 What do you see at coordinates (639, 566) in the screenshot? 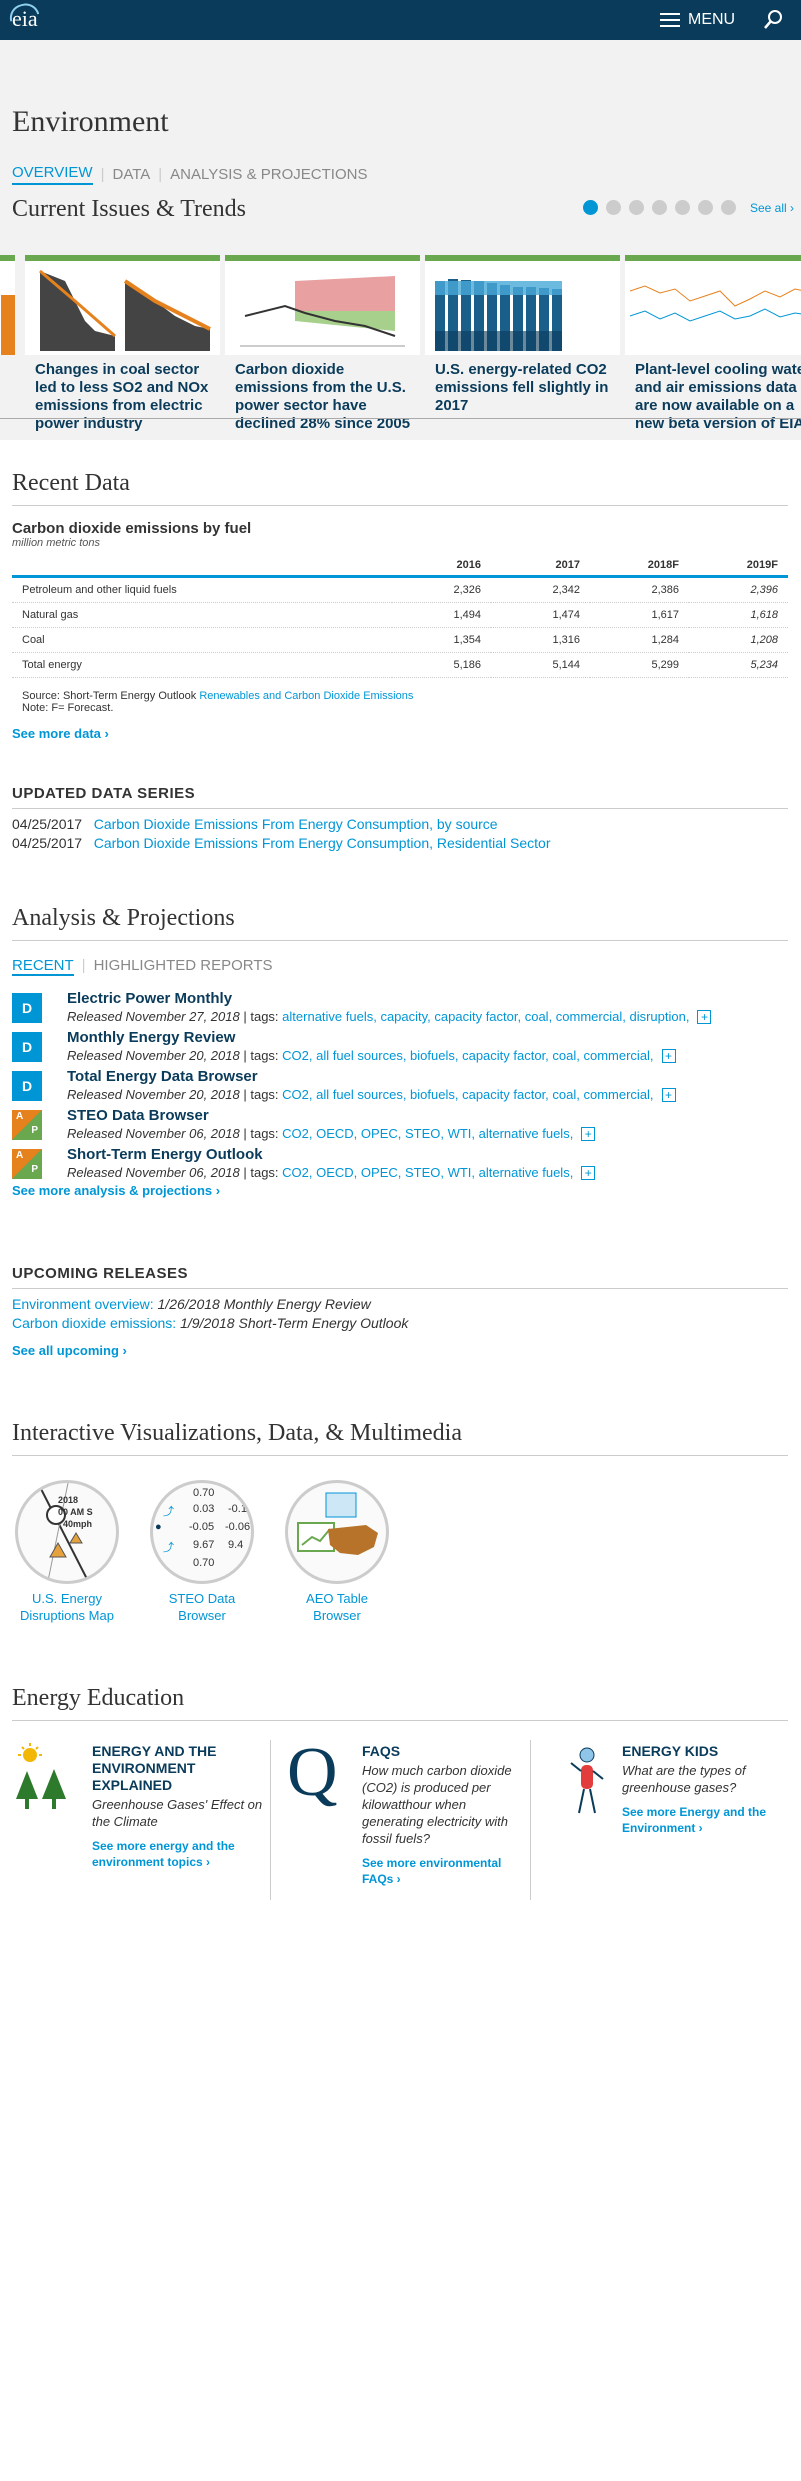
I see `column-header: 2018F` at bounding box center [639, 566].